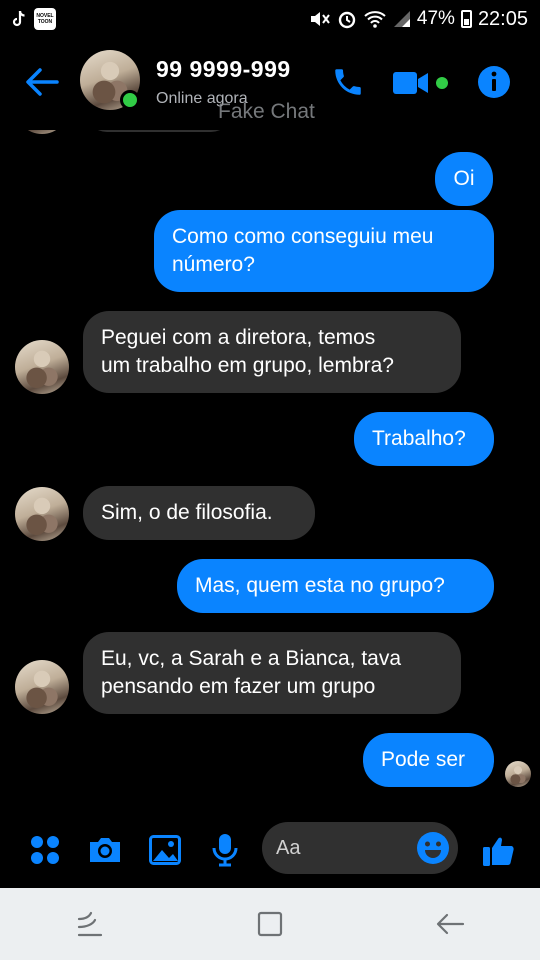  What do you see at coordinates (433, 848) in the screenshot?
I see `emoji-icon` at bounding box center [433, 848].